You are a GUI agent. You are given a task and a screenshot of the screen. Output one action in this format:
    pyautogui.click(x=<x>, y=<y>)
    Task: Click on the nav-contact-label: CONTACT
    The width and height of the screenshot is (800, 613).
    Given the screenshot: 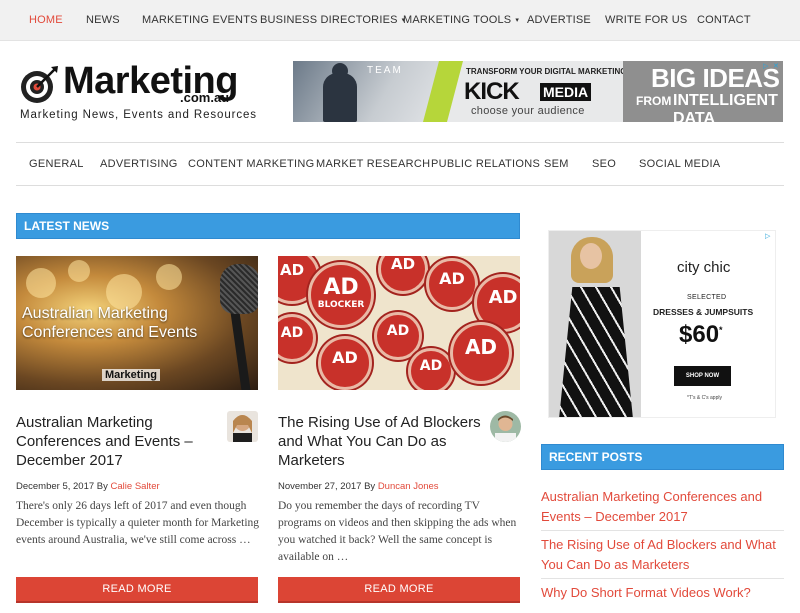 What is the action you would take?
    pyautogui.click(x=724, y=20)
    